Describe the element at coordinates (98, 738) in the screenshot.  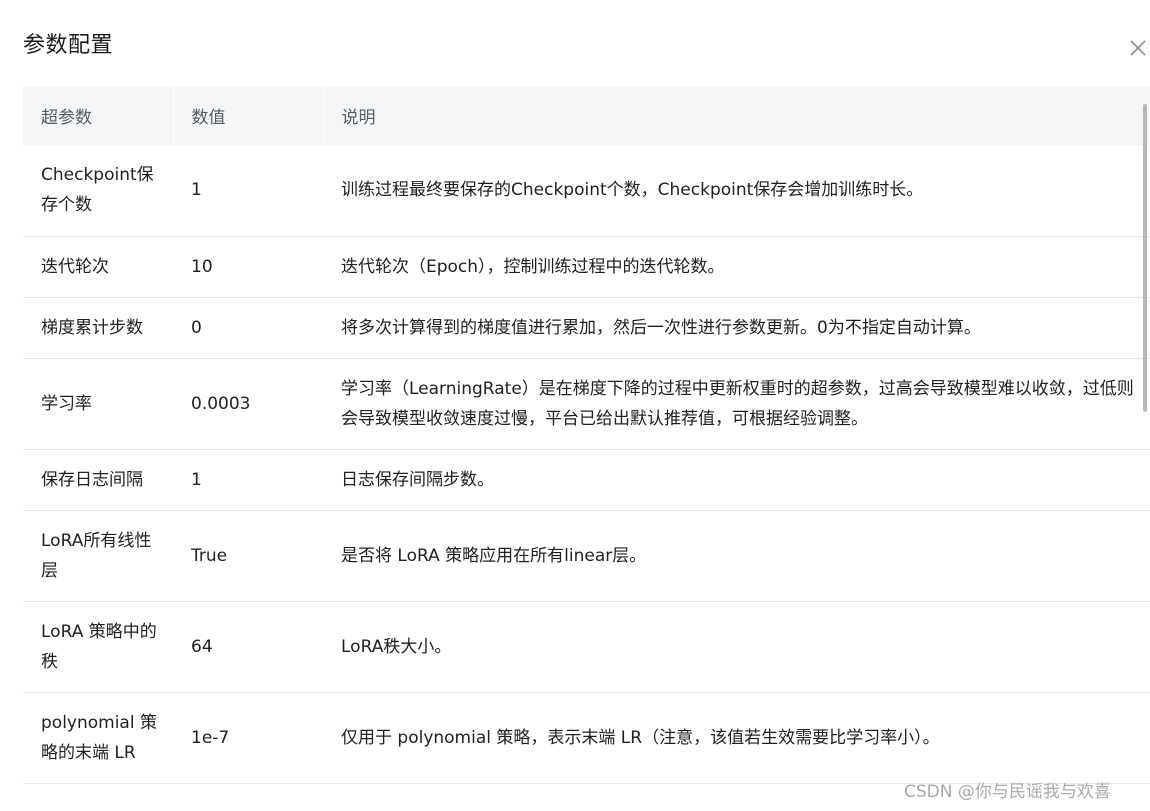
I see `param-name: polynomial 策略的末端 LR` at that location.